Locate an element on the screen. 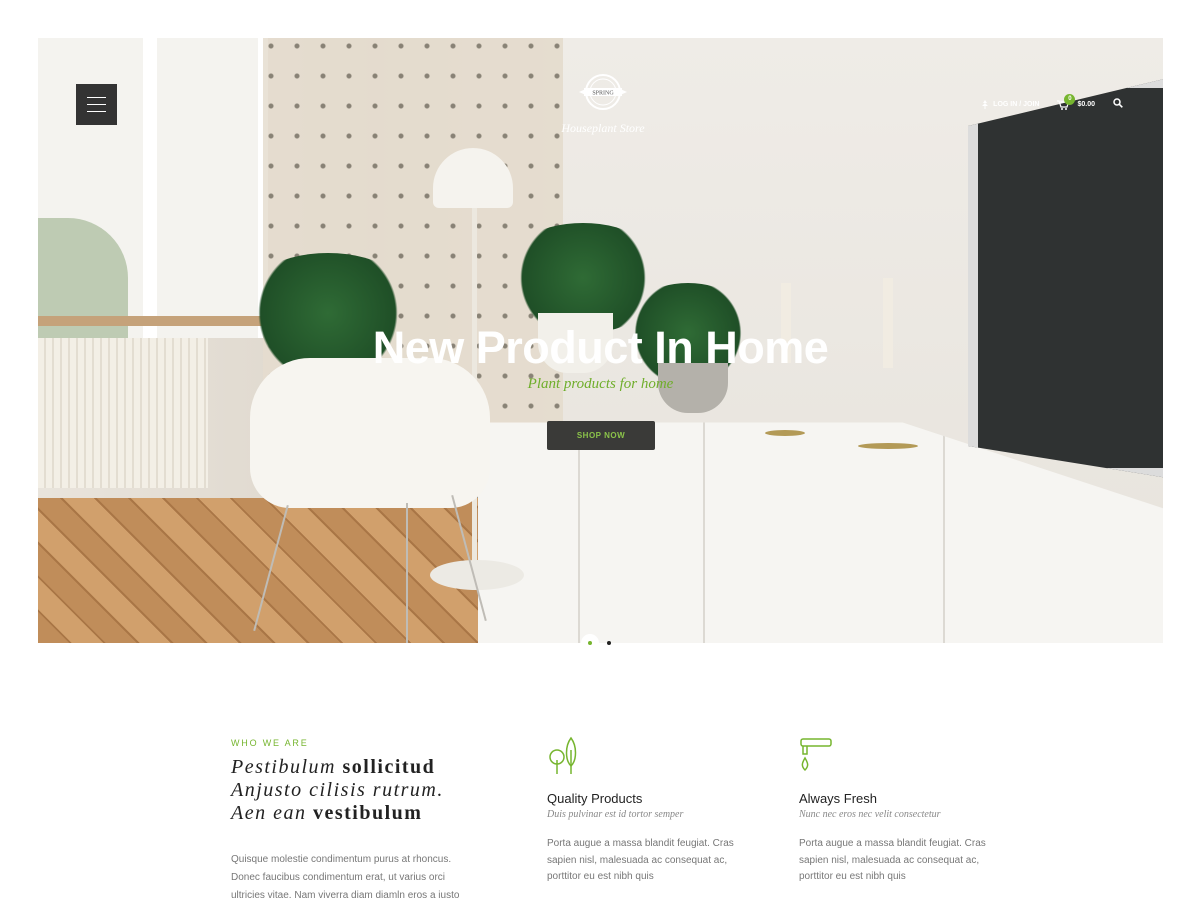 This screenshot has width=1200, height=900. heading-line1-bold: sollicitud is located at coordinates (389, 767).